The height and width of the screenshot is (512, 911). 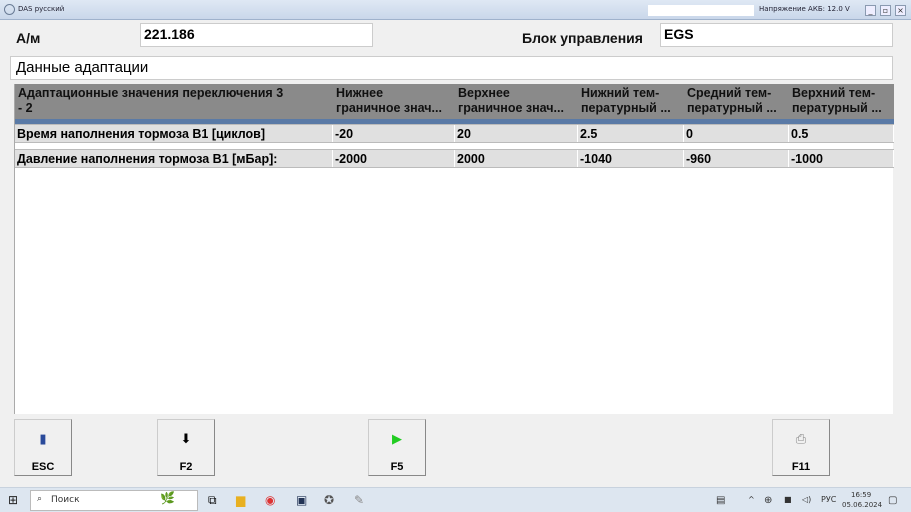 I want to click on button-label: F11, so click(x=801, y=467).